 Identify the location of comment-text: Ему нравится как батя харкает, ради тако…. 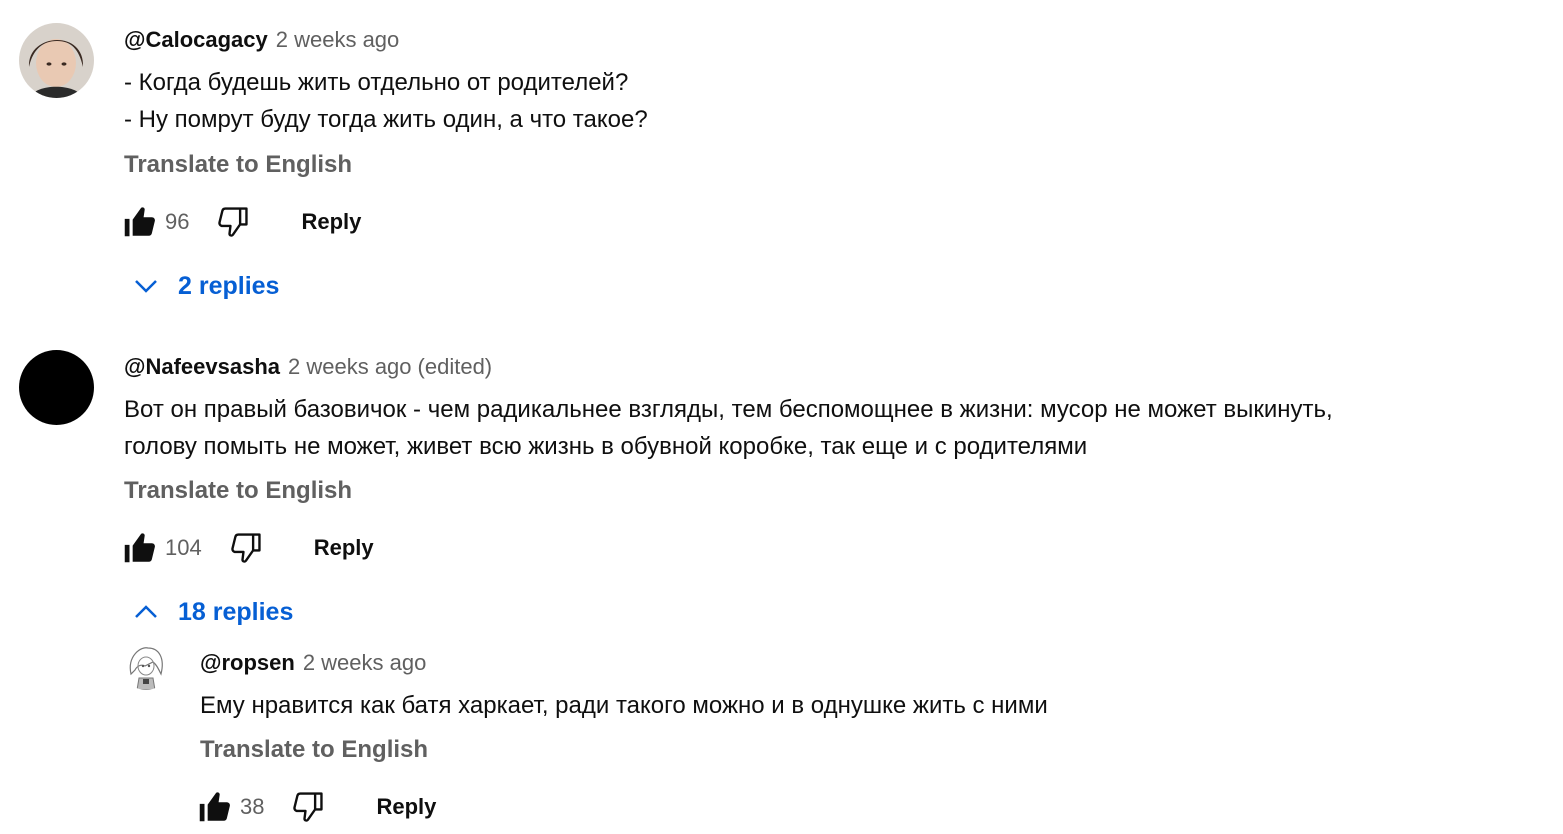
(624, 705).